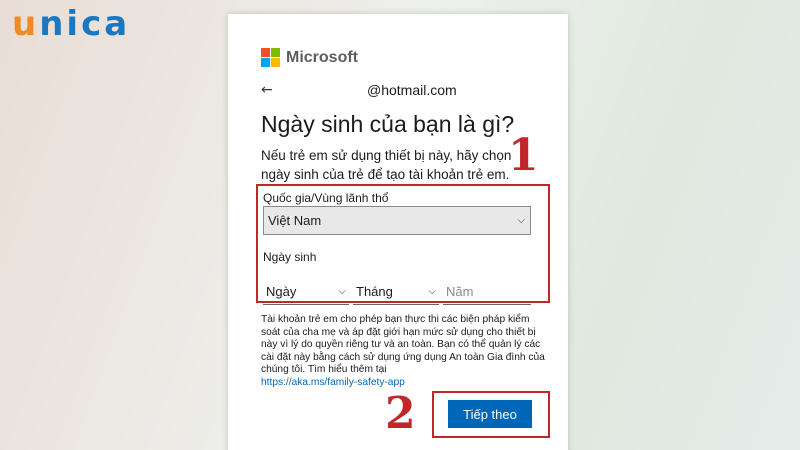 This screenshot has height=450, width=800. I want to click on unica-watermark-logo: unica, so click(71, 24).